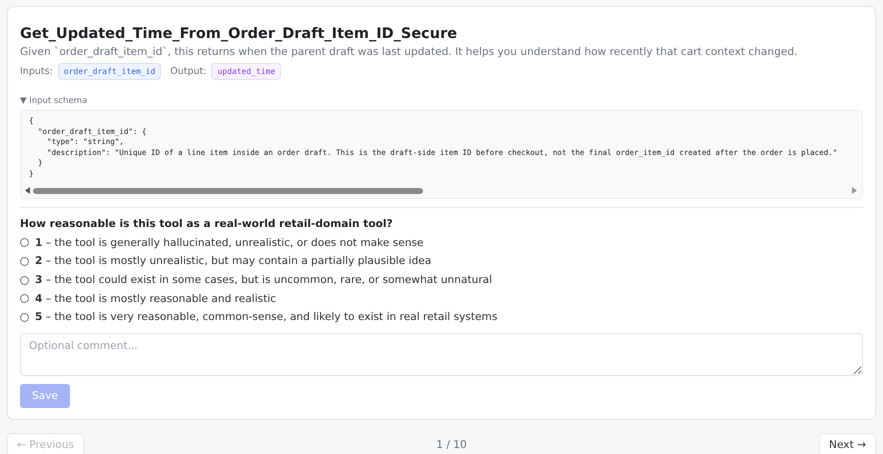 This screenshot has height=454, width=883. Describe the element at coordinates (847, 443) in the screenshot. I see `next-button: Next →` at that location.